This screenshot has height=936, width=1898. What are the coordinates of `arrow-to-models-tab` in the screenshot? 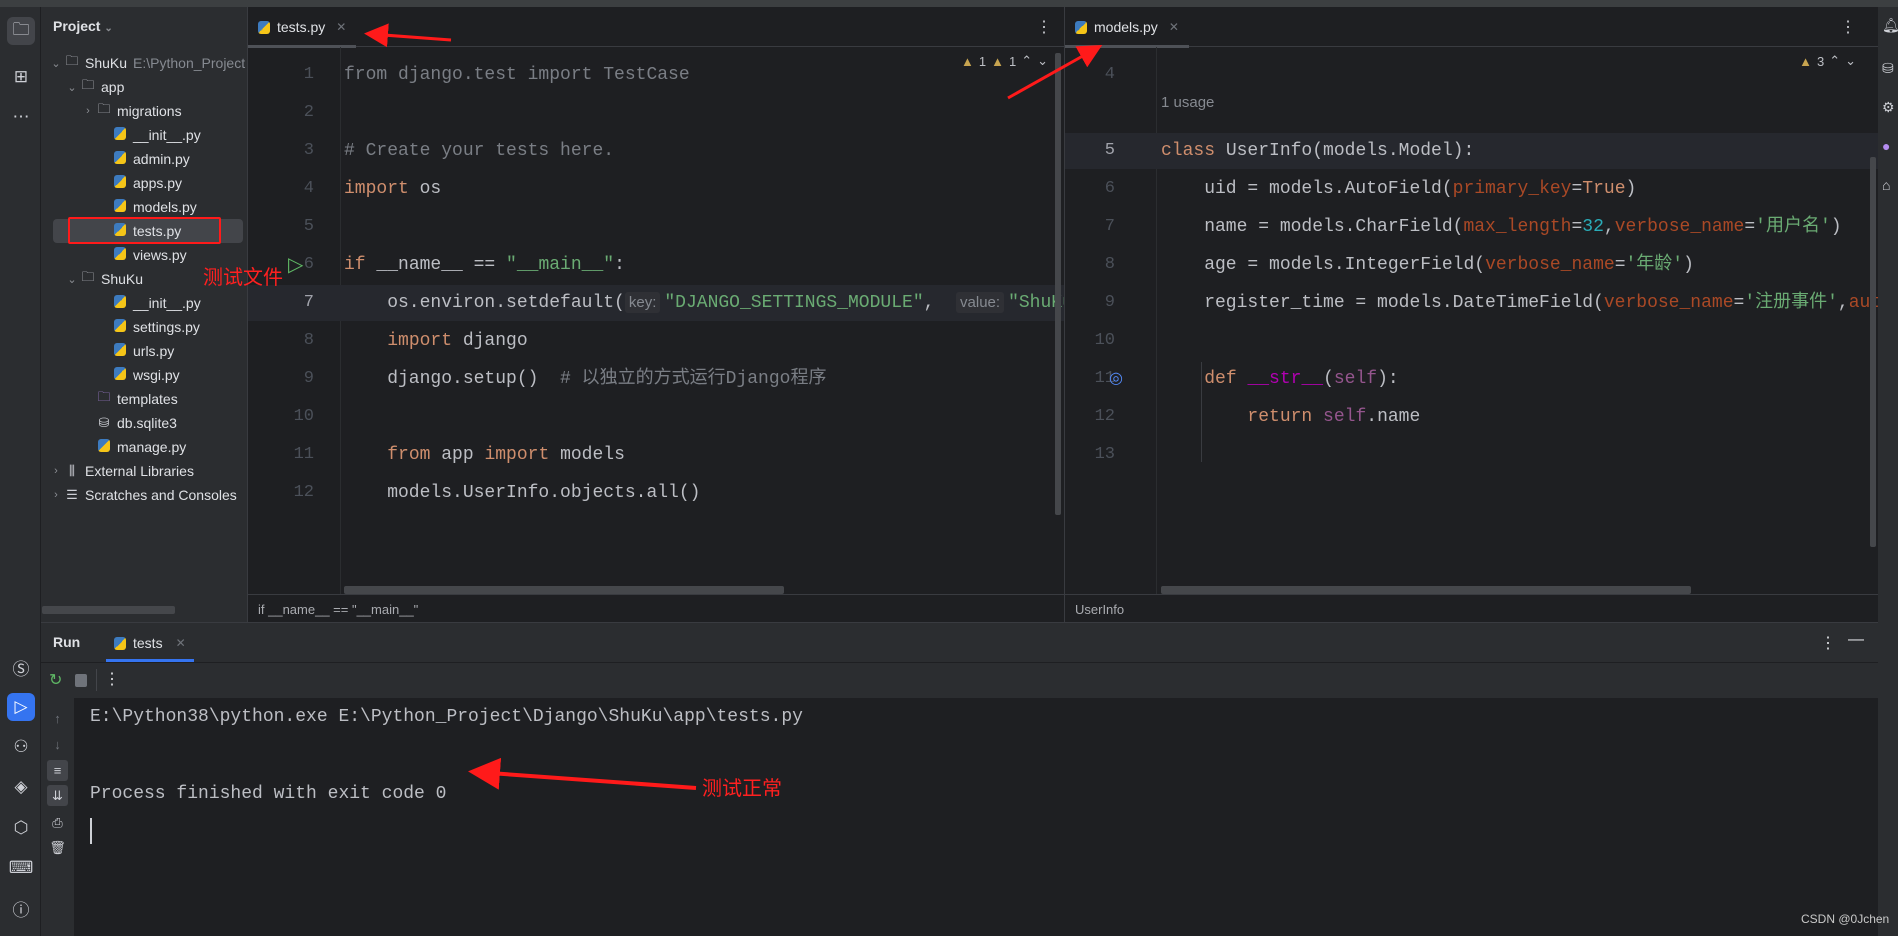 It's located at (1055, 72).